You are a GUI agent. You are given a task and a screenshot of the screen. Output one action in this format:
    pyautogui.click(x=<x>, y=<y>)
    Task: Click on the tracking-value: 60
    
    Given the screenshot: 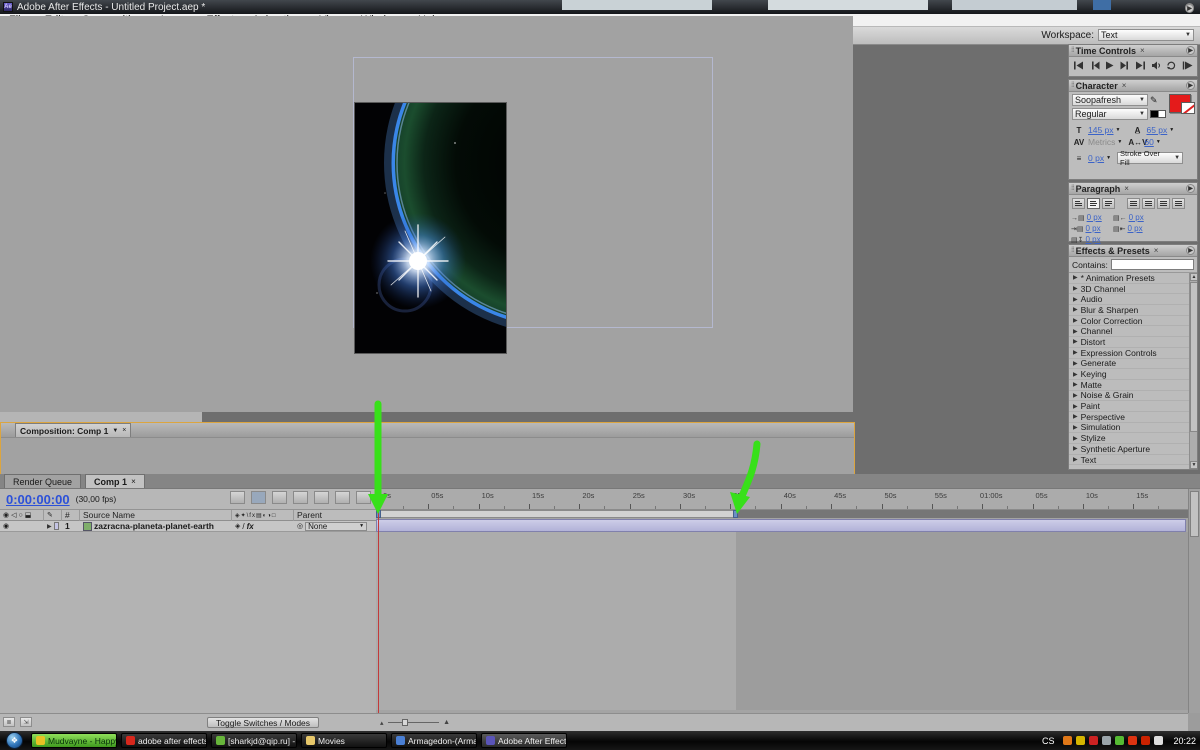 What is the action you would take?
    pyautogui.click(x=1148, y=142)
    